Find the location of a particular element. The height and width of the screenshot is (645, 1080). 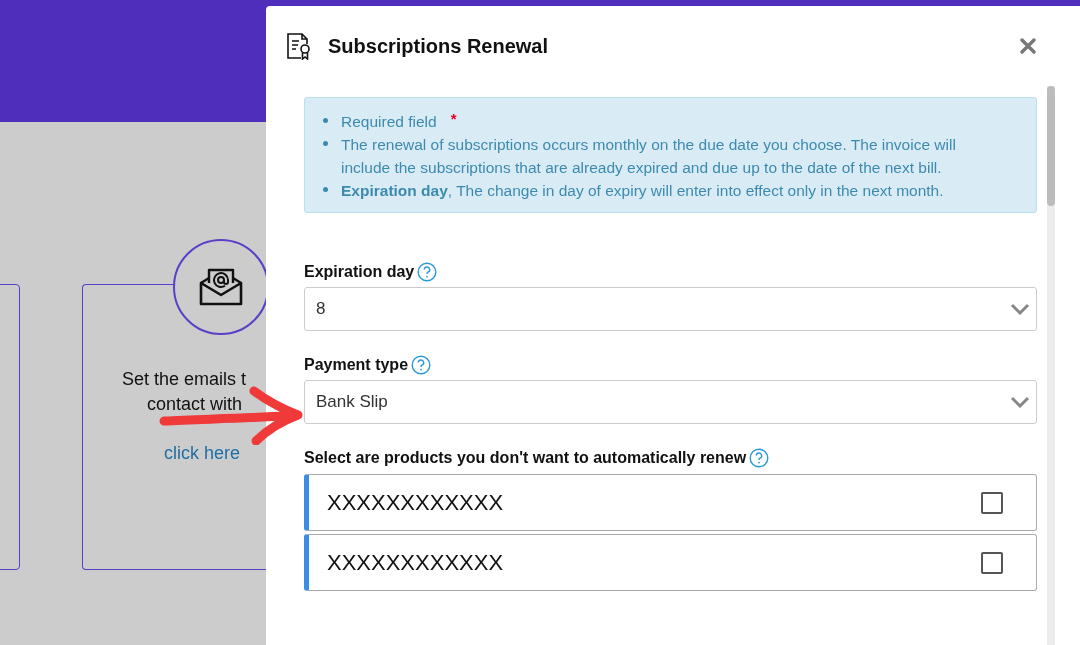

card-text: contact with is located at coordinates (195, 404).